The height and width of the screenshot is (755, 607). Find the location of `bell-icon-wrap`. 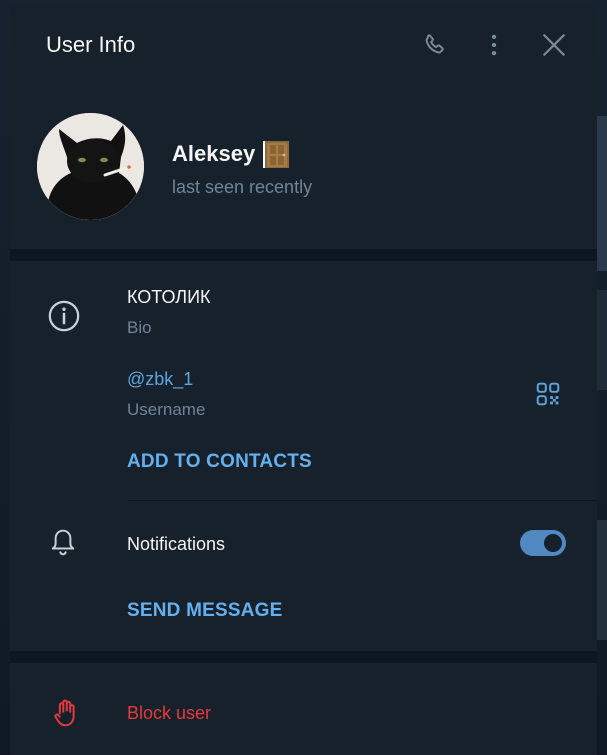

bell-icon-wrap is located at coordinates (63, 543).